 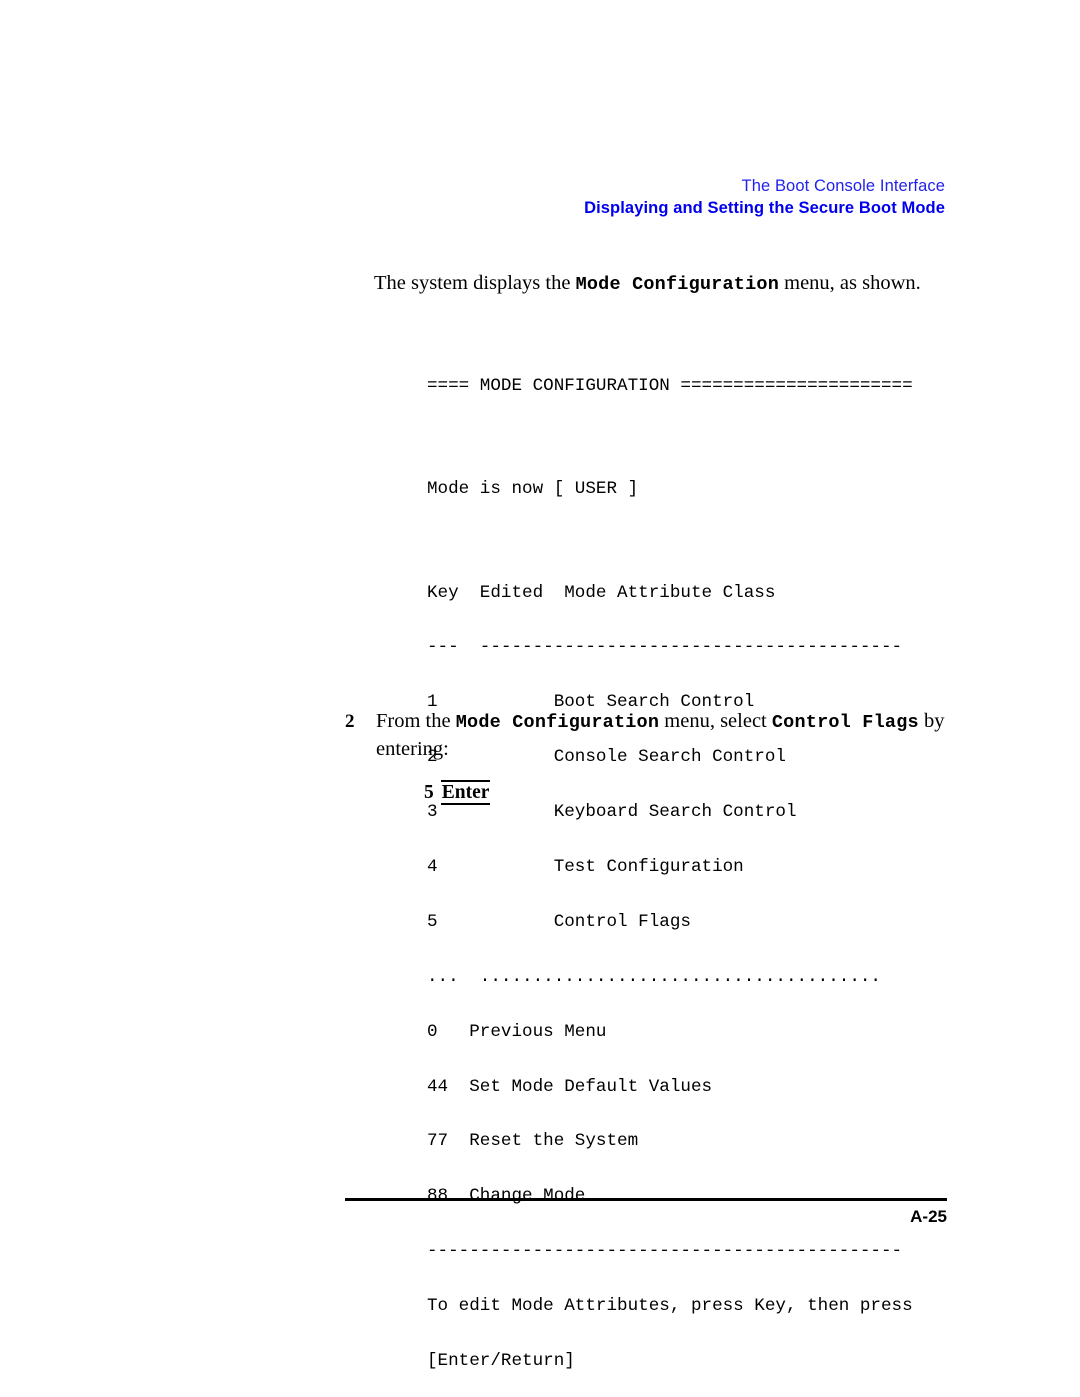 I want to click on step-number: 2, so click(x=350, y=721).